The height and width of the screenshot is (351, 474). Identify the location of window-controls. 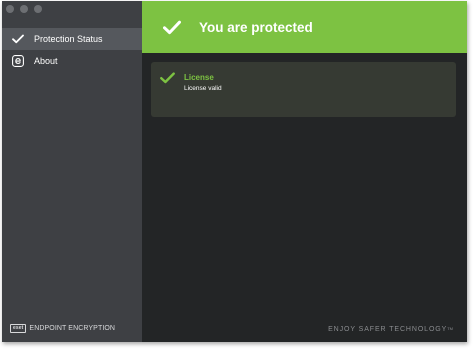
(24, 9).